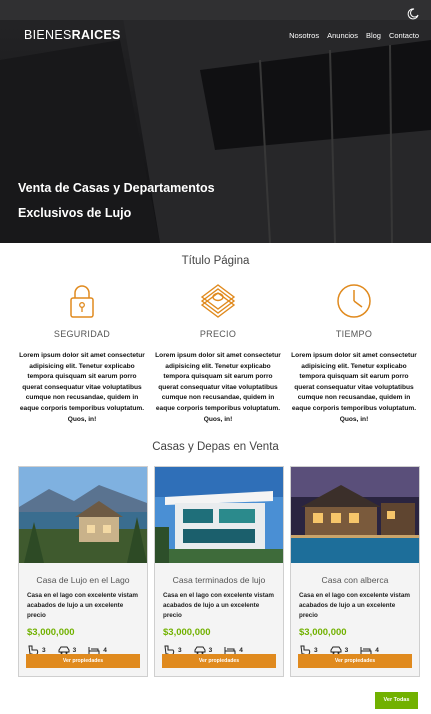  What do you see at coordinates (396, 700) in the screenshot?
I see `view-all-button: Ver Todas` at bounding box center [396, 700].